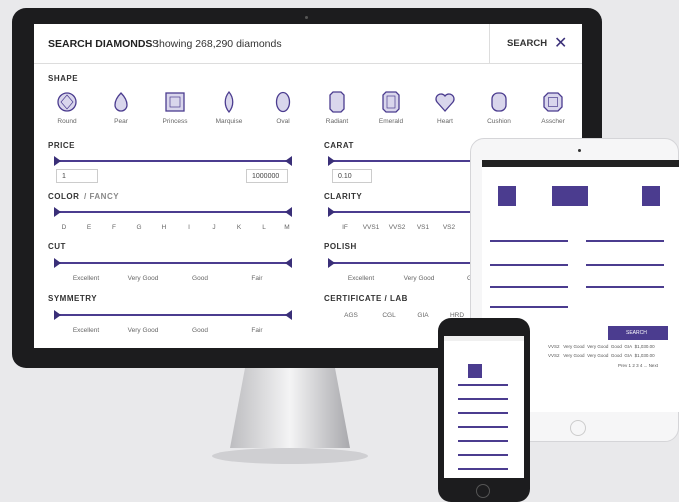 The image size is (679, 502). I want to click on tablet-home-button, so click(578, 428).